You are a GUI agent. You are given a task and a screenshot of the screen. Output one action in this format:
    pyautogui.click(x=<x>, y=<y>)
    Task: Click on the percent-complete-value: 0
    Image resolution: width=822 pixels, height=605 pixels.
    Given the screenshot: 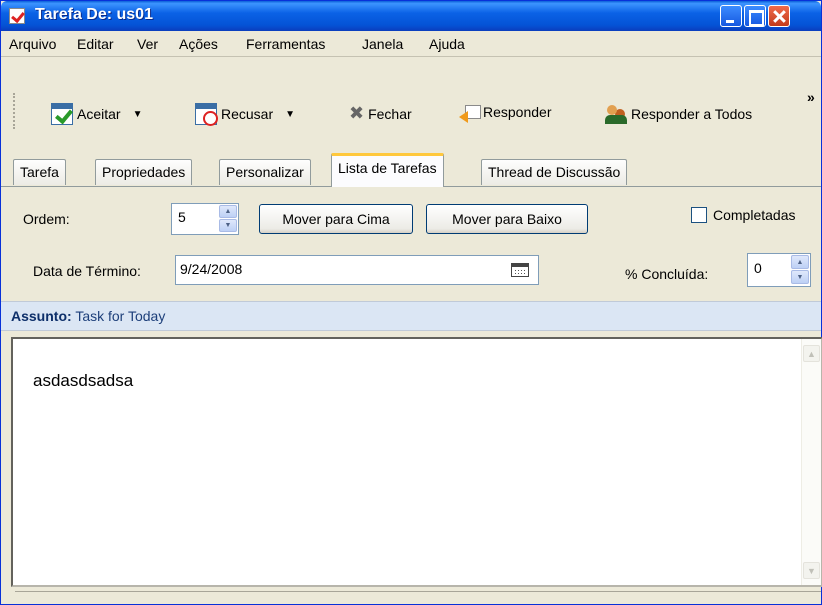 What is the action you would take?
    pyautogui.click(x=758, y=268)
    